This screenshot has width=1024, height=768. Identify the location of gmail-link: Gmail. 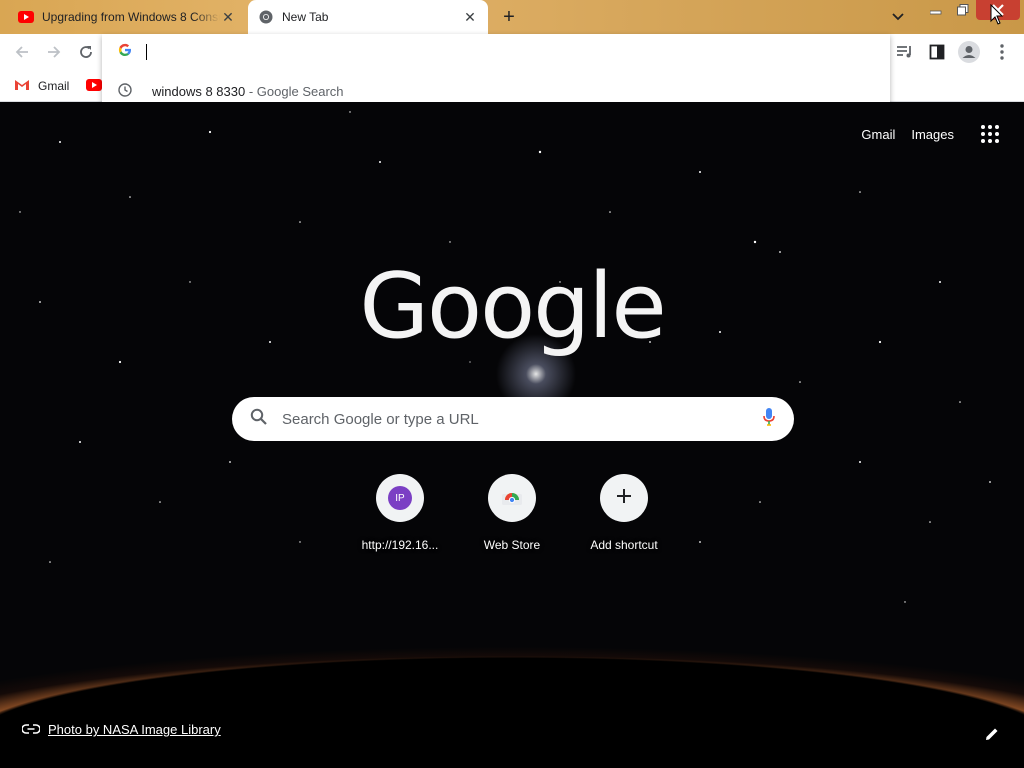
(878, 134).